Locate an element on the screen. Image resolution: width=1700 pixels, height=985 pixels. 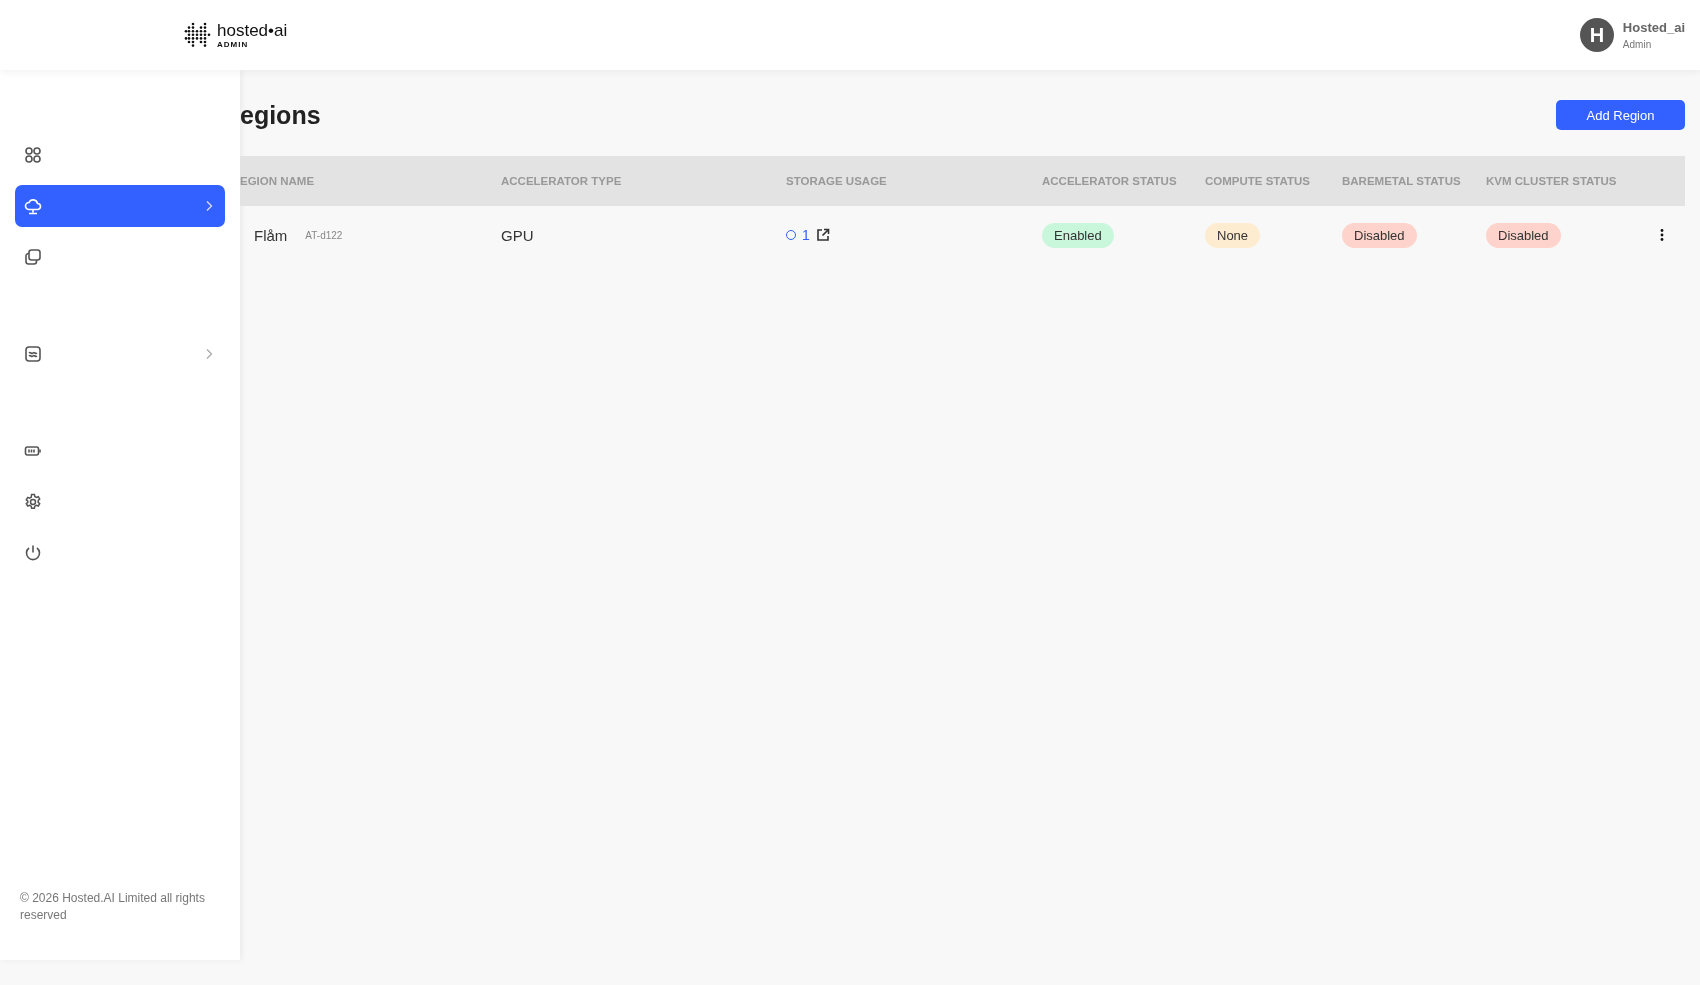
user-avatar: H is located at coordinates (1596, 35).